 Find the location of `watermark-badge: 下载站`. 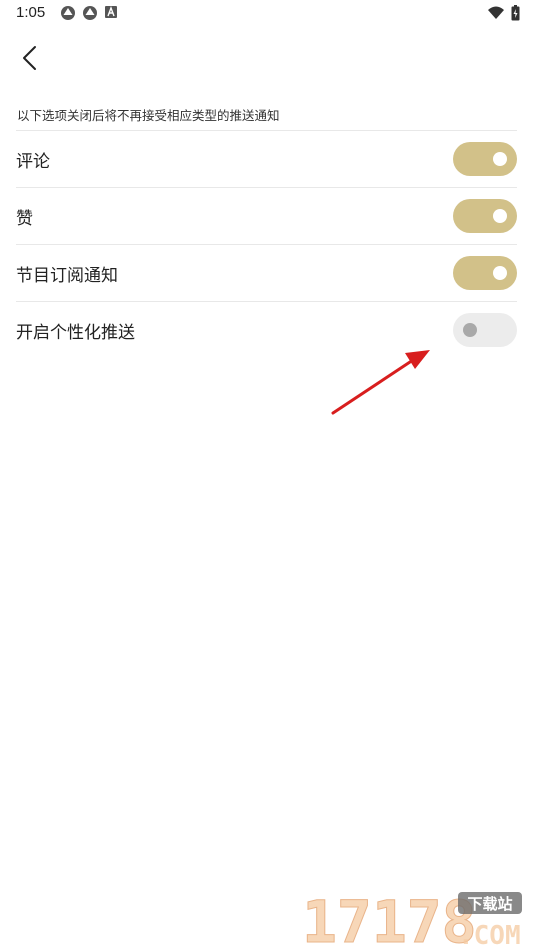

watermark-badge: 下载站 is located at coordinates (489, 904).